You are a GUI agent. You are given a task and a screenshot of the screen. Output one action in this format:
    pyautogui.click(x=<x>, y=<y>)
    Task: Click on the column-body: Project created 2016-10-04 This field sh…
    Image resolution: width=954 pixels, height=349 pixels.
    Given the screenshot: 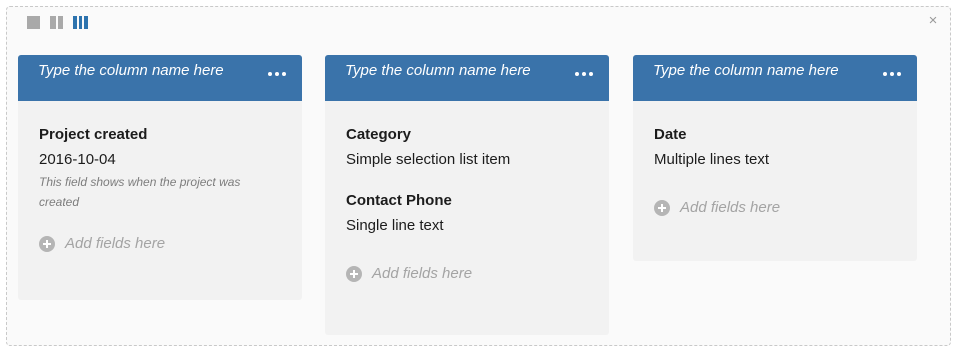 What is the action you would take?
    pyautogui.click(x=160, y=176)
    